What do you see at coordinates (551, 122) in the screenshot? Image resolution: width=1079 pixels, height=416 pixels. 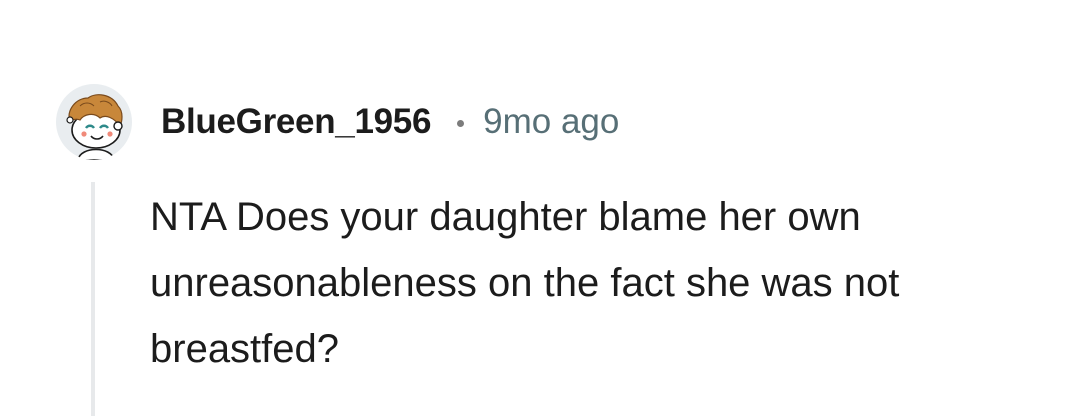 I see `comment-timestamp: 9mo ago` at bounding box center [551, 122].